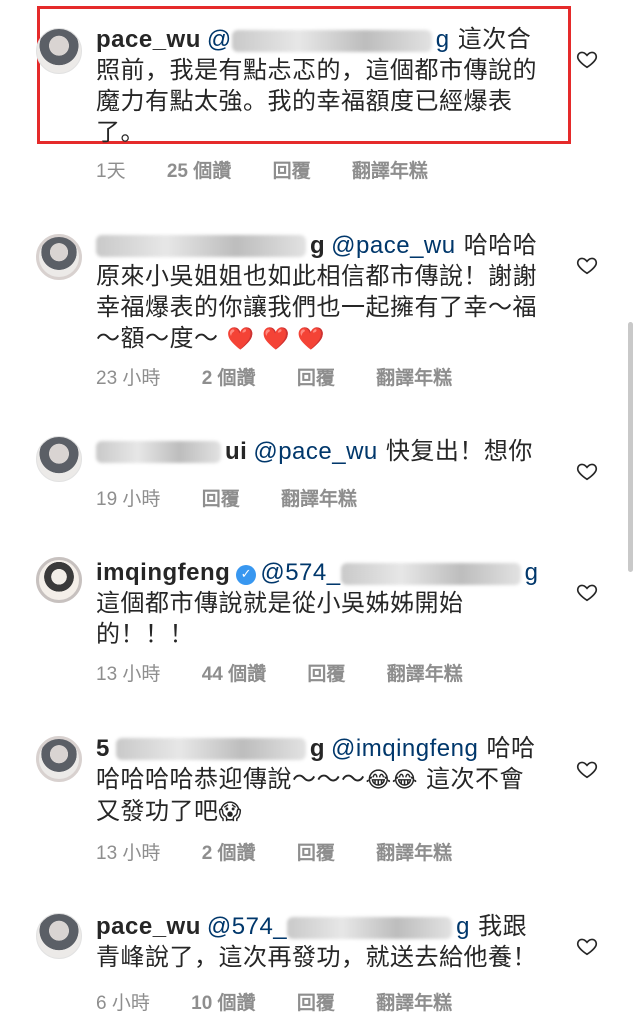  What do you see at coordinates (280, 618) in the screenshot?
I see `comment-text: 這個都市傳說就是從小吳姊姊開始的！！！` at bounding box center [280, 618].